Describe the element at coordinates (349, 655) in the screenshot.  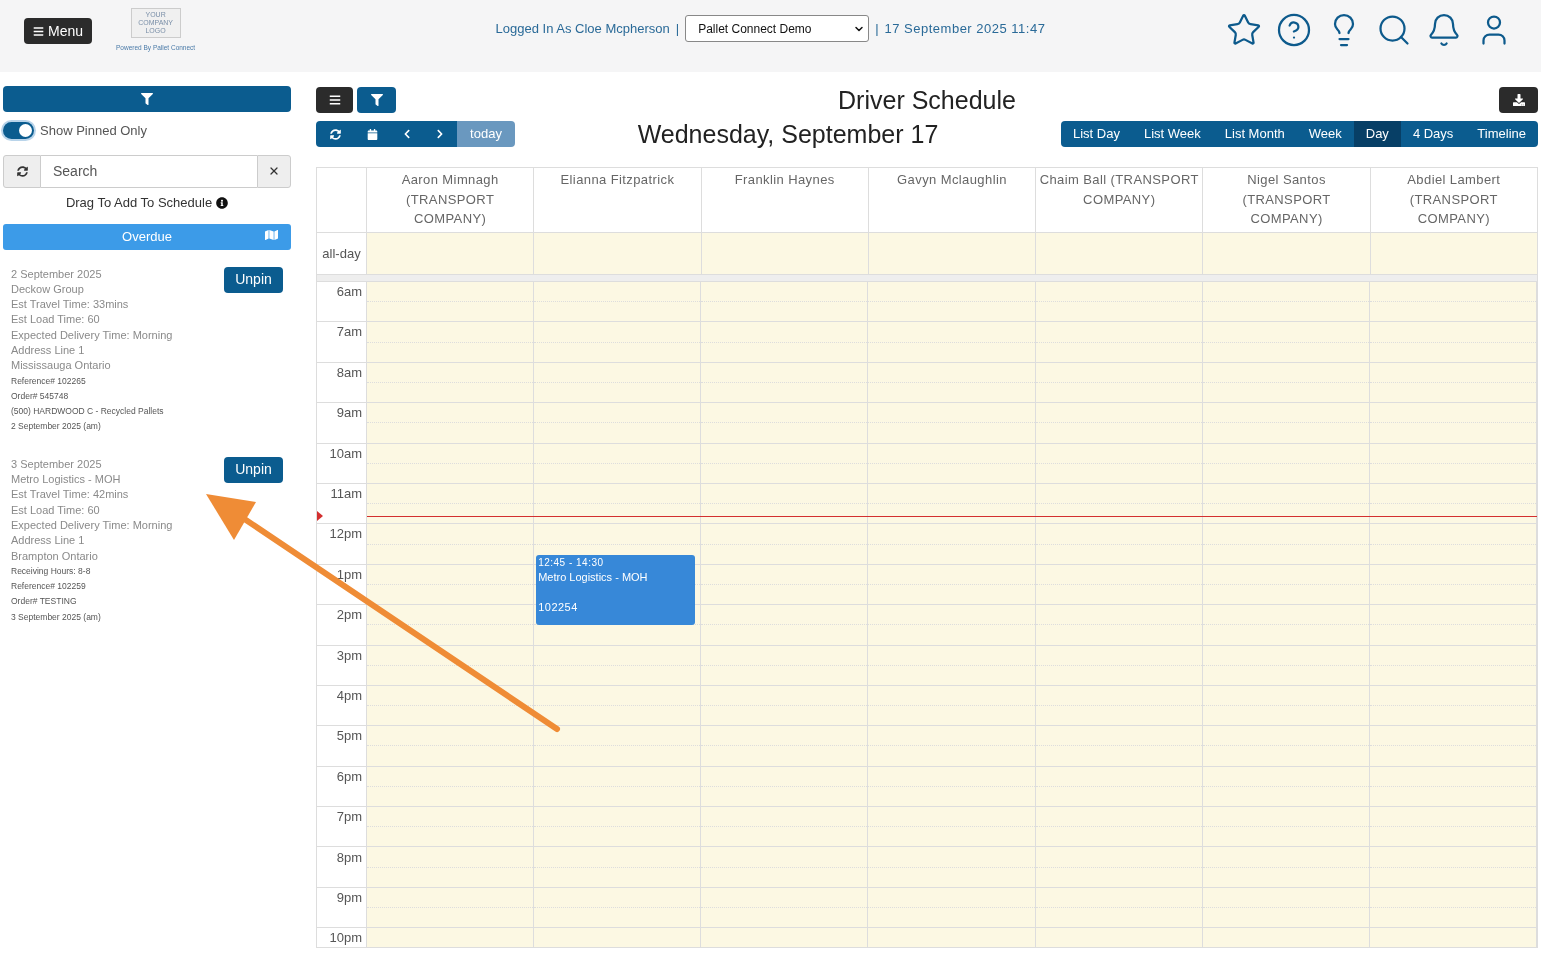
I see `time-label: 3pm` at that location.